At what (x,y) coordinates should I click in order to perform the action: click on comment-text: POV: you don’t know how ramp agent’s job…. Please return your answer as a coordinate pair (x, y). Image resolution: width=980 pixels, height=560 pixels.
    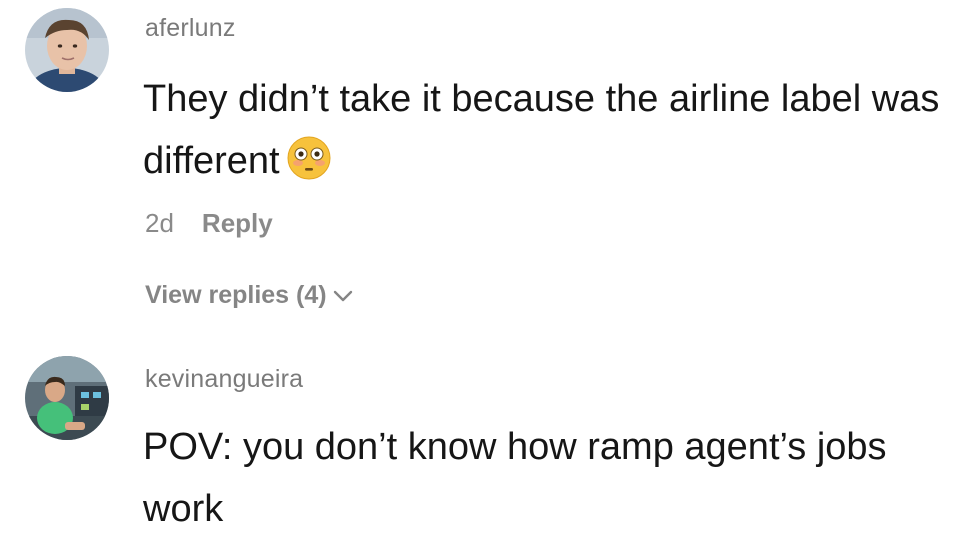
    Looking at the image, I should click on (515, 478).